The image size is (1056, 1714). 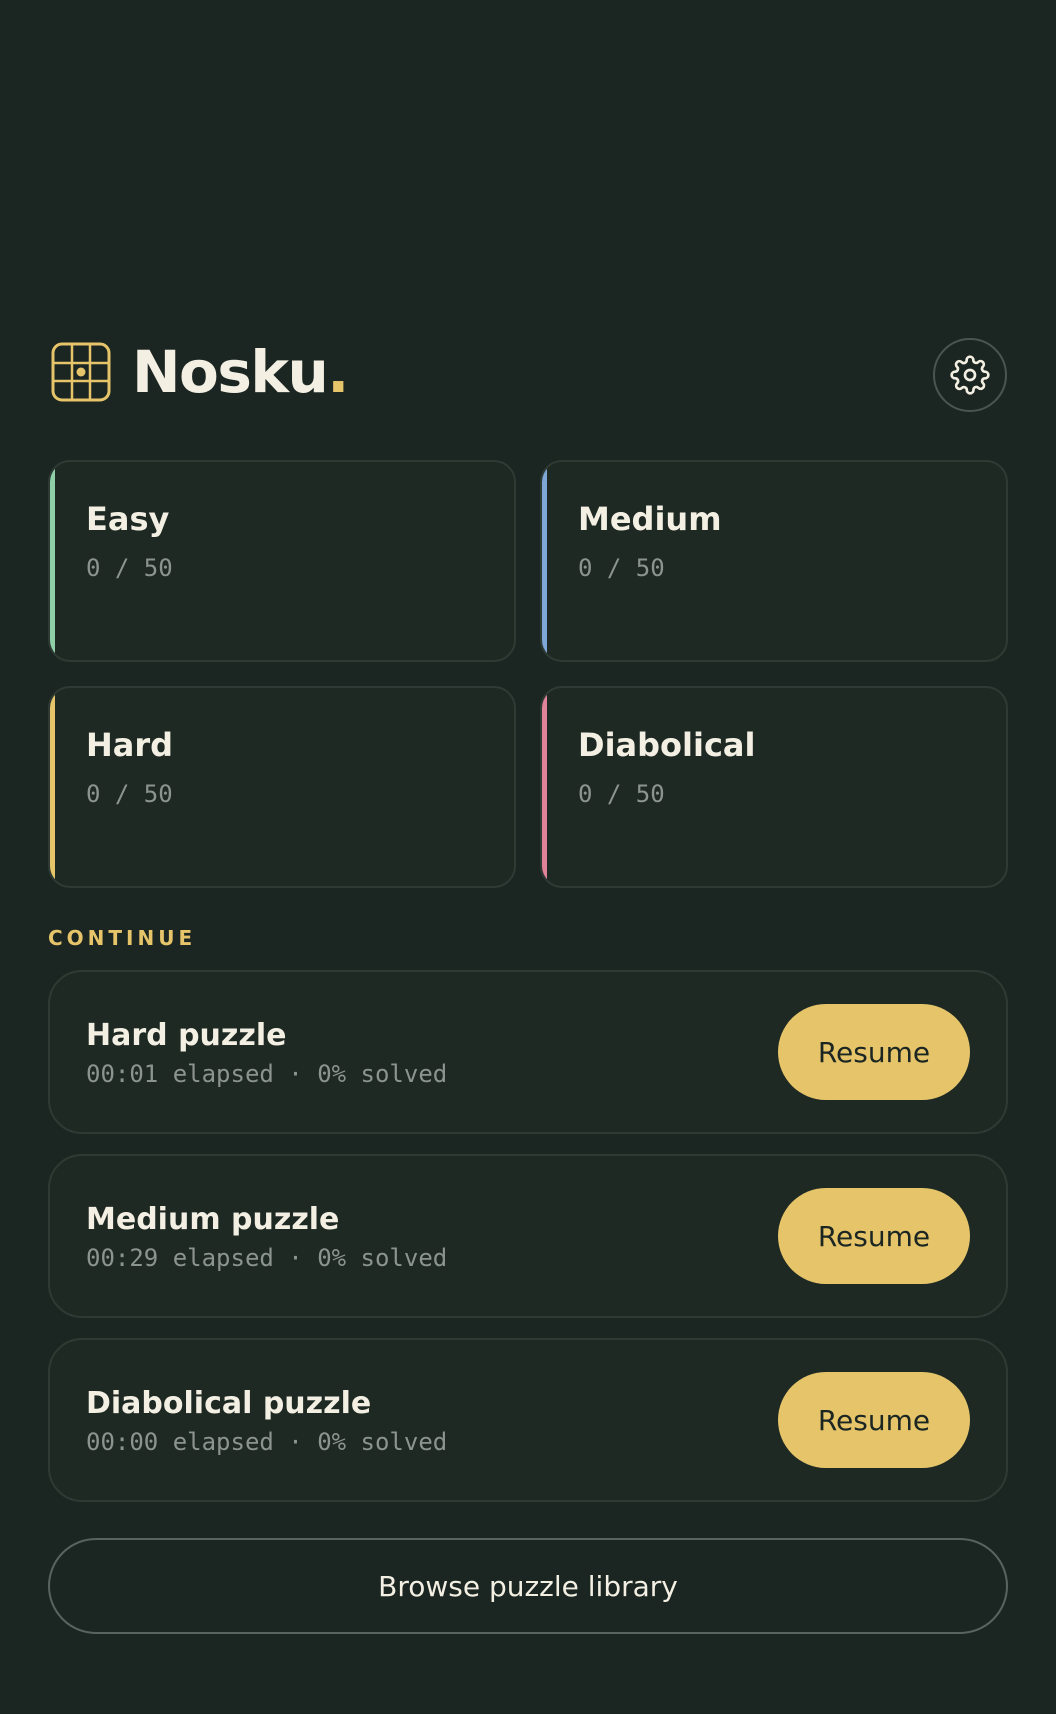 What do you see at coordinates (774, 561) in the screenshot?
I see `difficulty-card-medium: Medium 0 / 50` at bounding box center [774, 561].